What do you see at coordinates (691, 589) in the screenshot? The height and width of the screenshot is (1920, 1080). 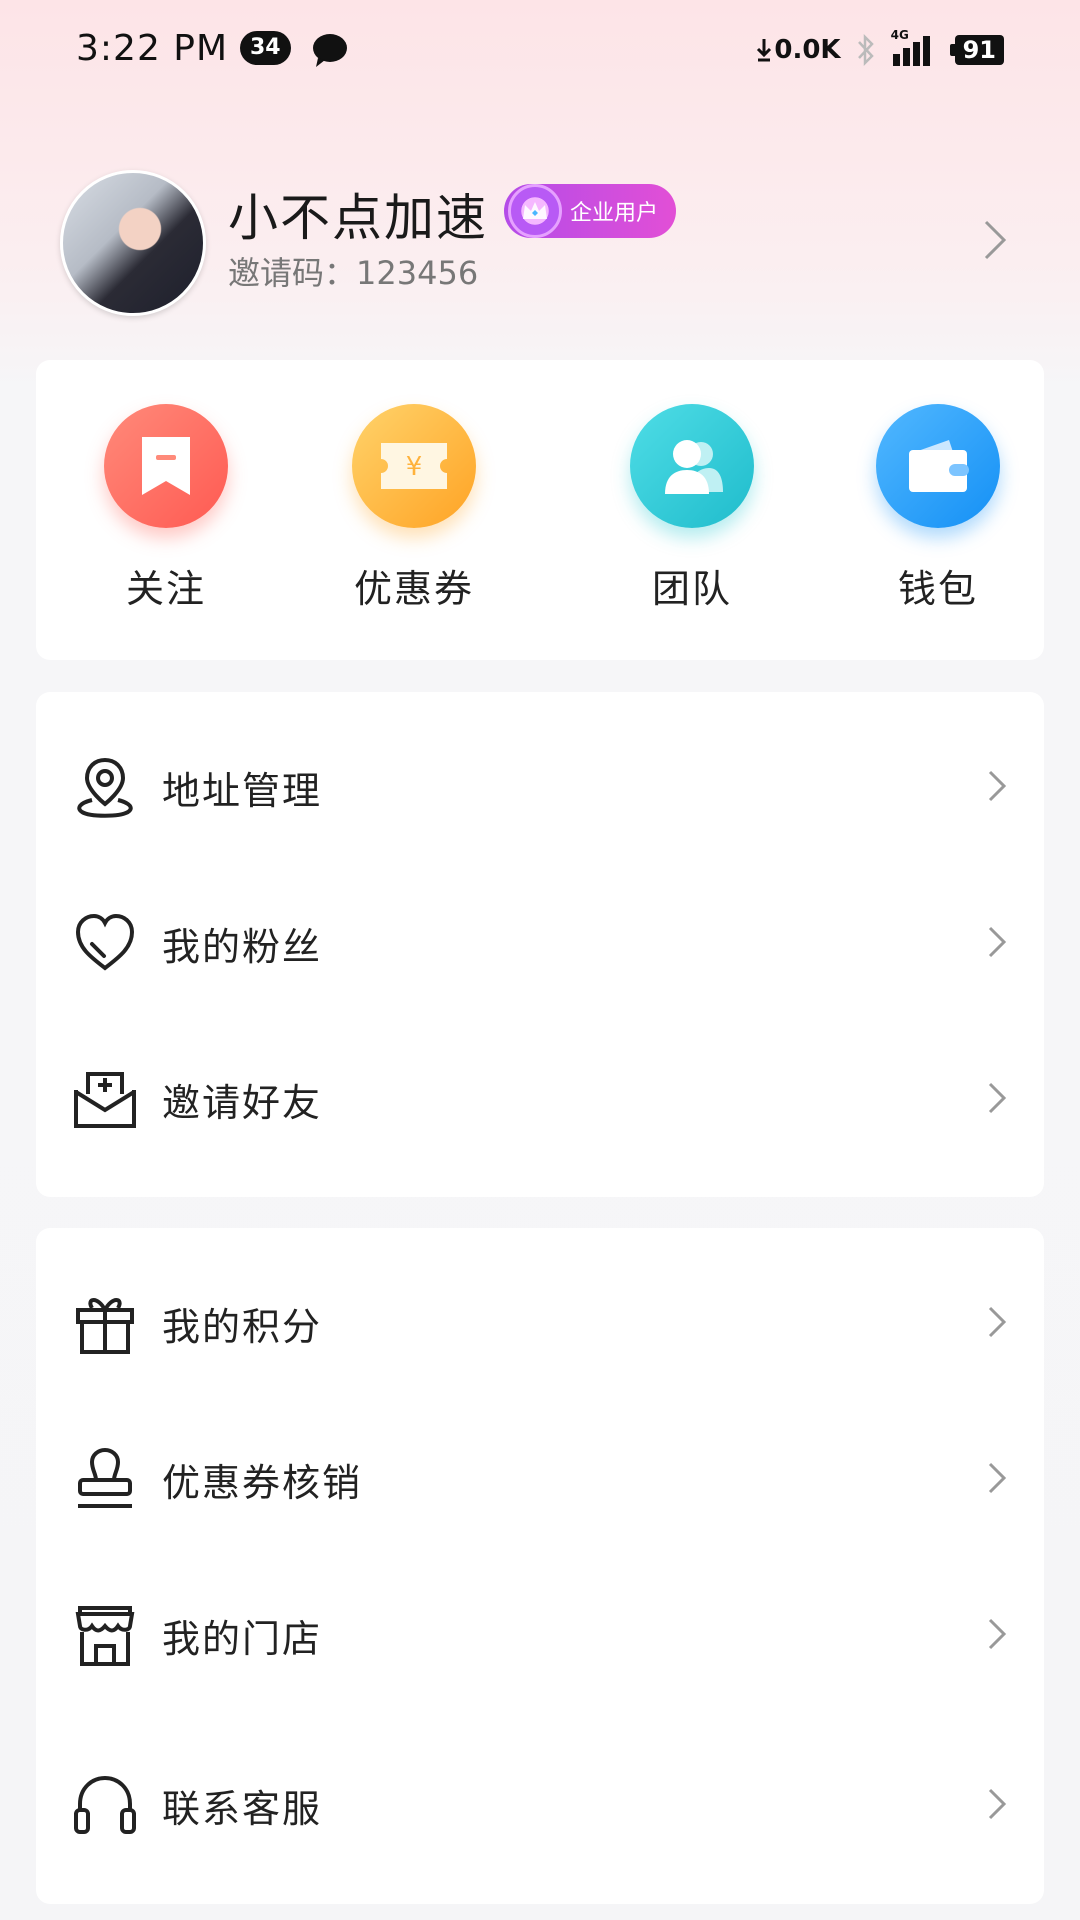 I see `quick-action-label: 团队` at bounding box center [691, 589].